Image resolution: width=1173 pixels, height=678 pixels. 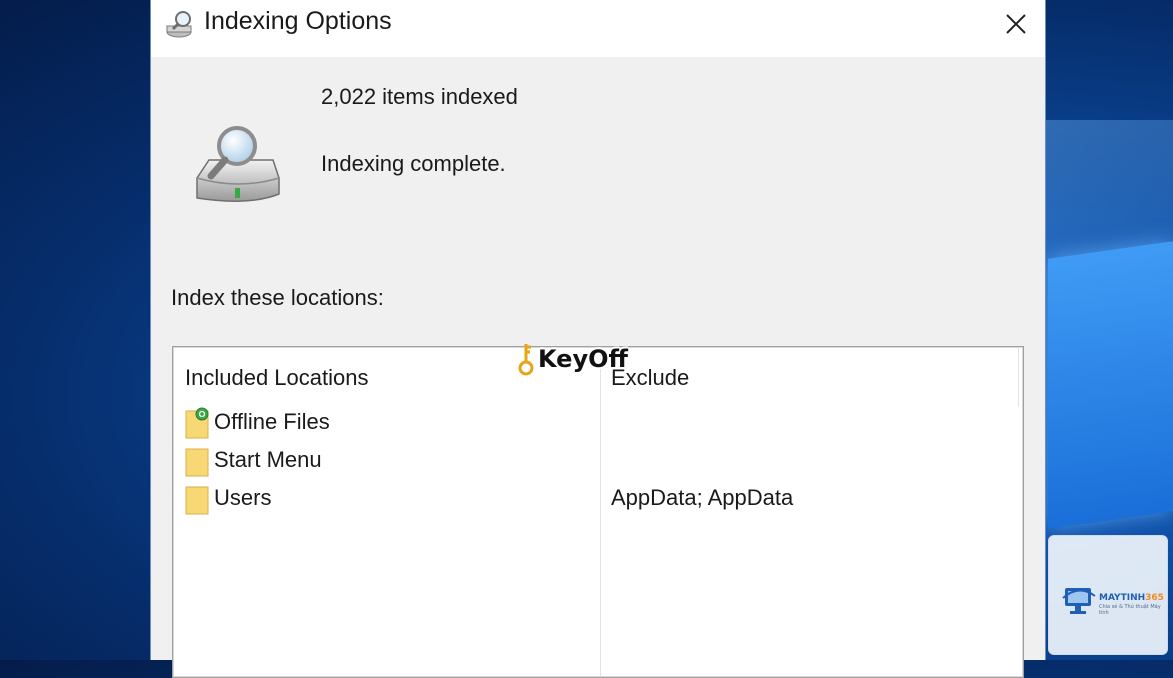 I want to click on included-locations-header: Included Locations, so click(x=276, y=378).